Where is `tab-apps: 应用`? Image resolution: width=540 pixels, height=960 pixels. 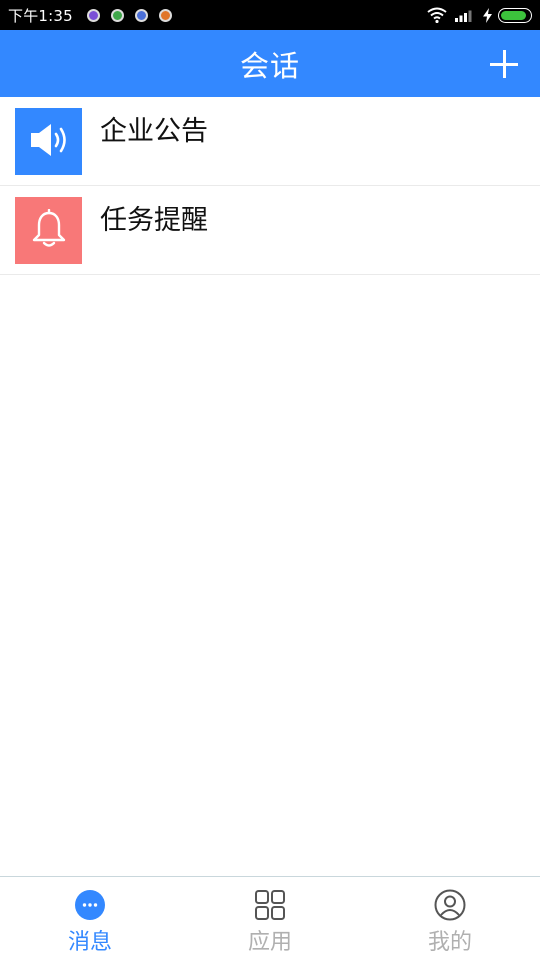 tab-apps: 应用 is located at coordinates (270, 918).